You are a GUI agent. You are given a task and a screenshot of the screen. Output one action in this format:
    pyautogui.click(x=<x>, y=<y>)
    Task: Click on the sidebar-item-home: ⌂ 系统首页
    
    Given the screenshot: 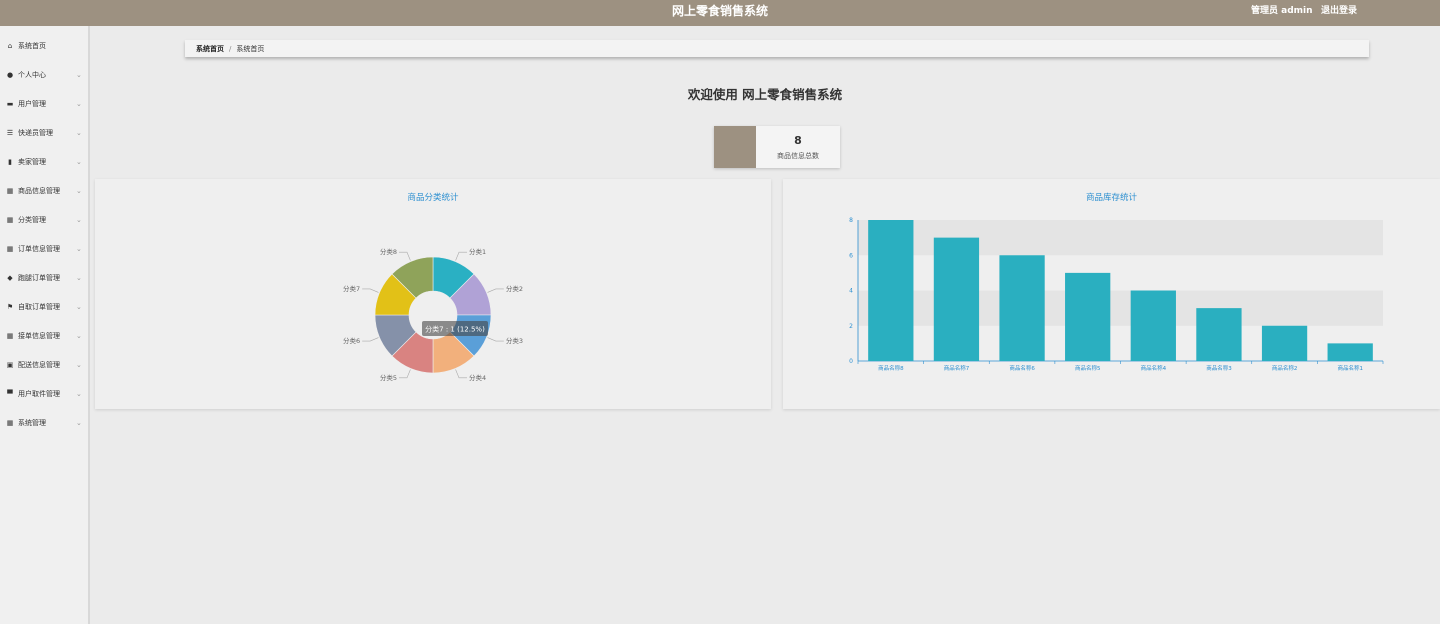 What is the action you would take?
    pyautogui.click(x=44, y=45)
    